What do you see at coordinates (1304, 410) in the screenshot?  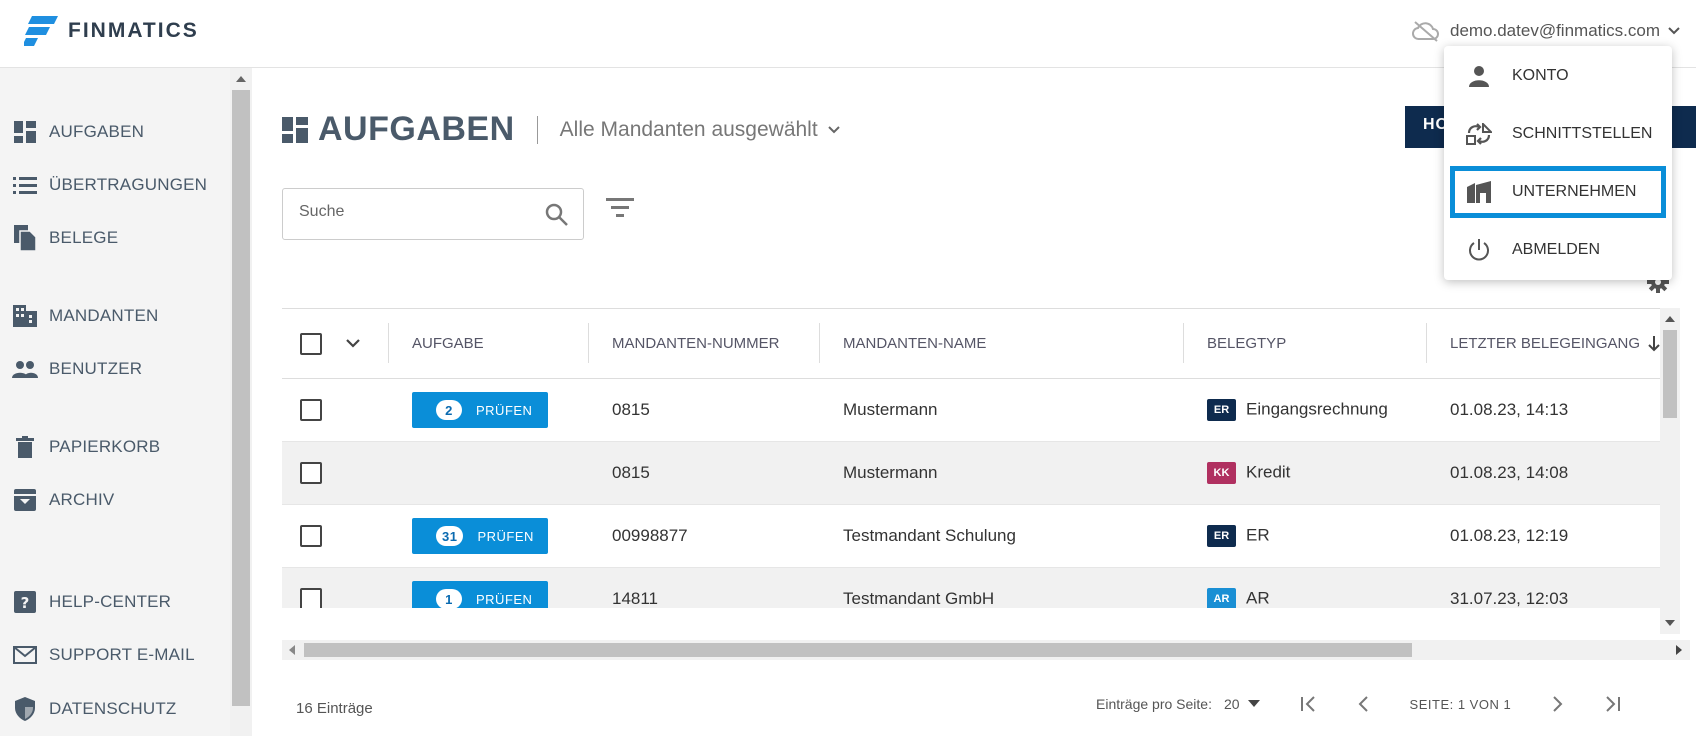 I see `belegtyp-cell: ER Eingangsrechnung` at bounding box center [1304, 410].